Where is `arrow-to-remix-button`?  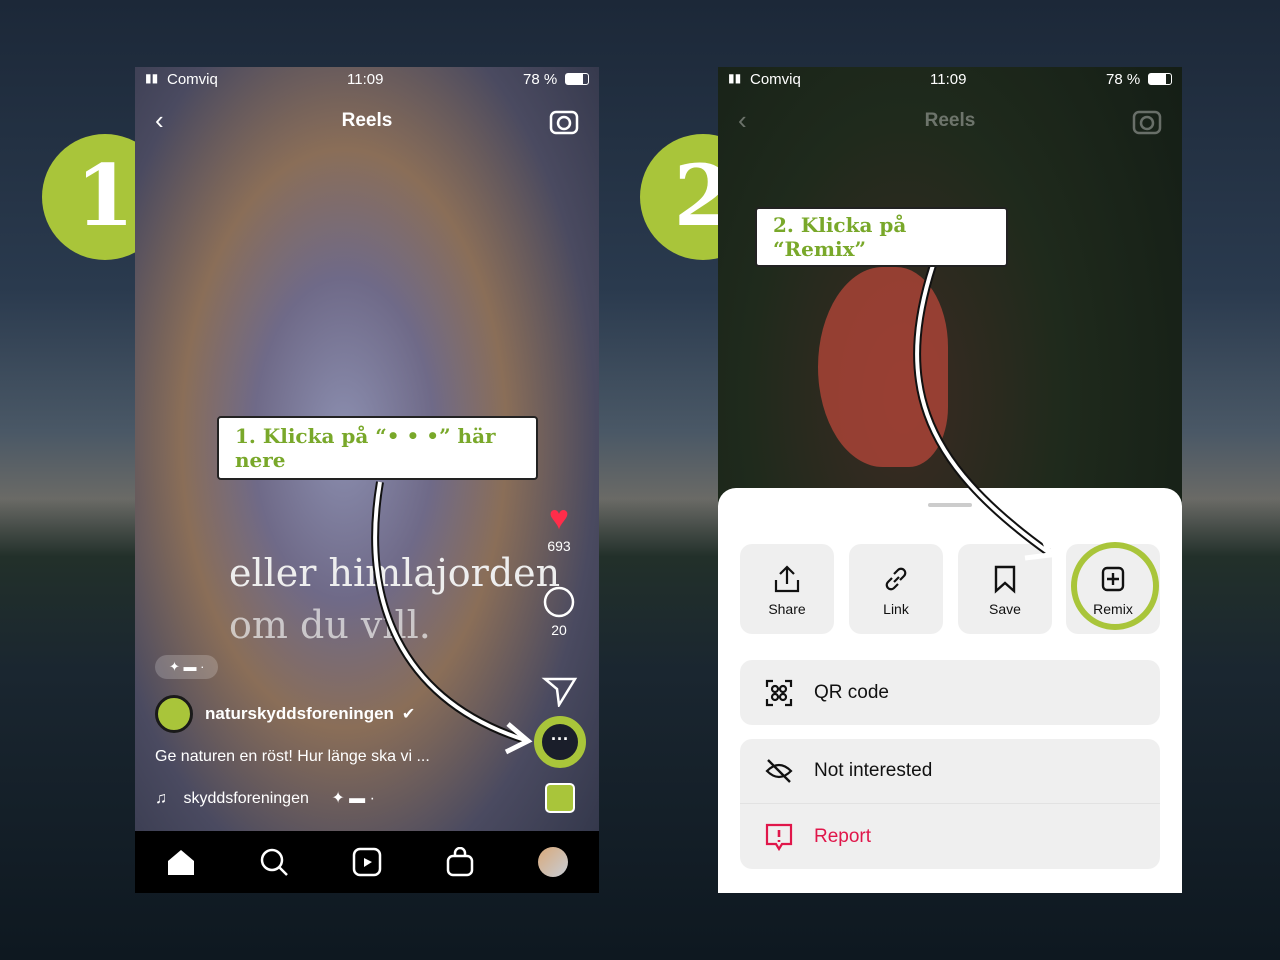 arrow-to-remix-button is located at coordinates (982, 399).